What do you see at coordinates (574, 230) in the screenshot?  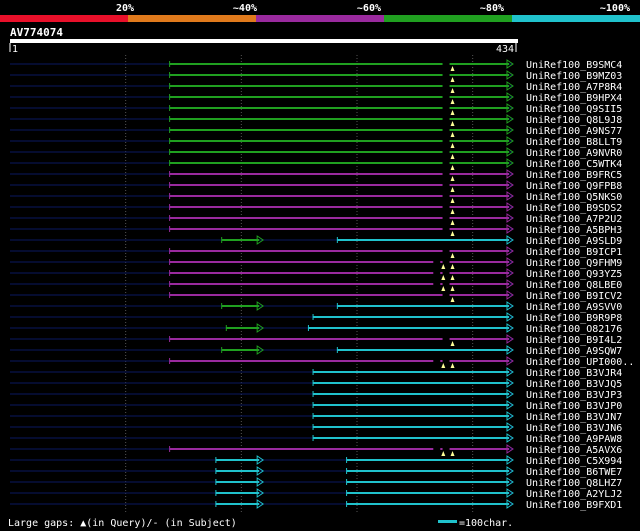 I see `hit-label: UniRef100_A5BPH3` at bounding box center [574, 230].